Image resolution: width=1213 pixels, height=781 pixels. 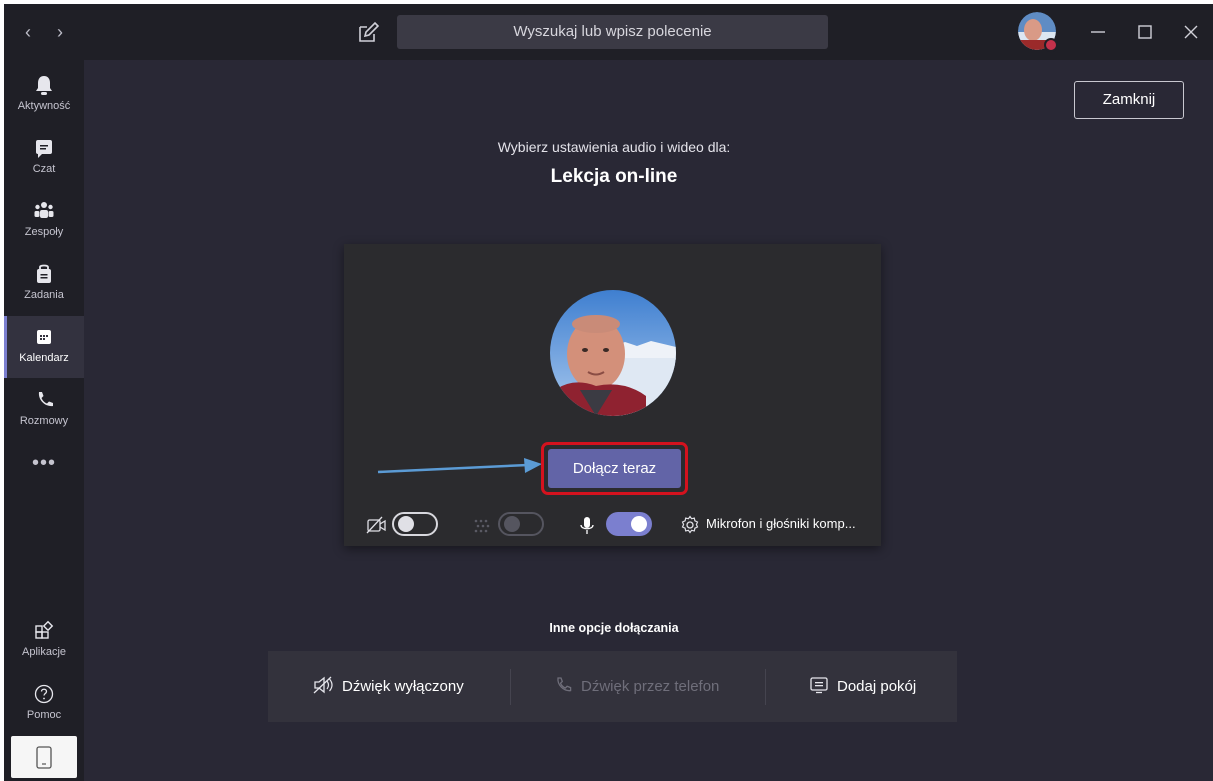 I want to click on calendar-icon, so click(x=44, y=337).